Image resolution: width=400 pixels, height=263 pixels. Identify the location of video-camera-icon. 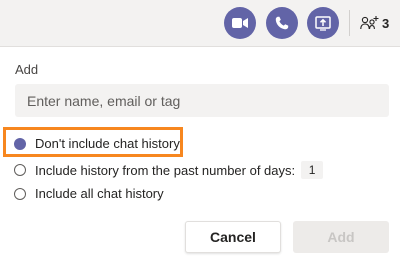
(240, 23).